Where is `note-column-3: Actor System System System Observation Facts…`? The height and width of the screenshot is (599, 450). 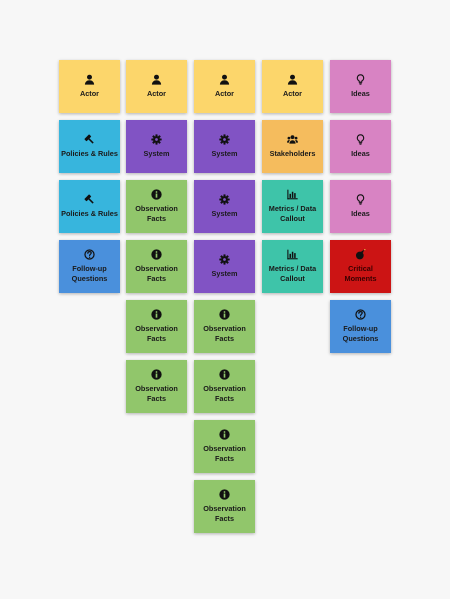
note-column-3: Actor System System System Observation Facts… is located at coordinates (224, 300).